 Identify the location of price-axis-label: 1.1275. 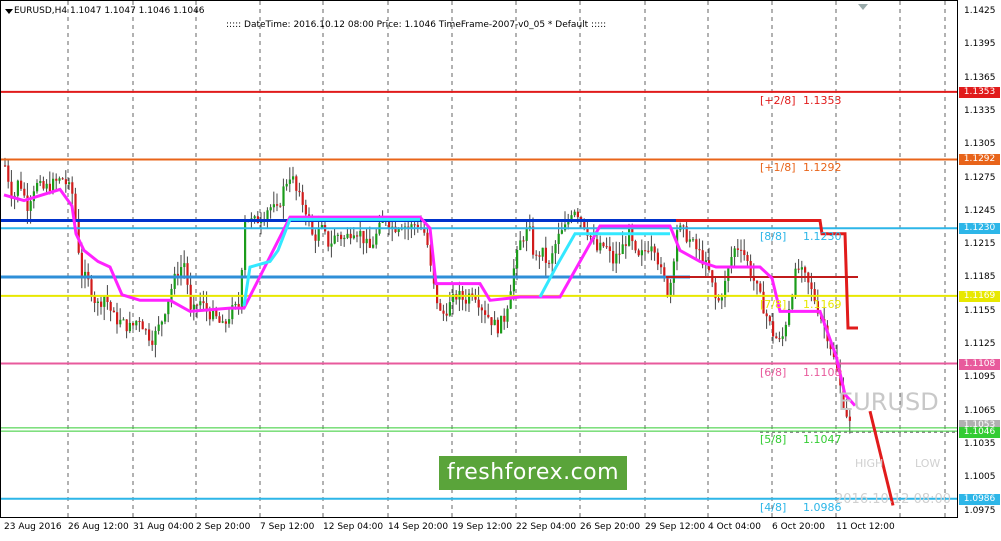
(980, 177).